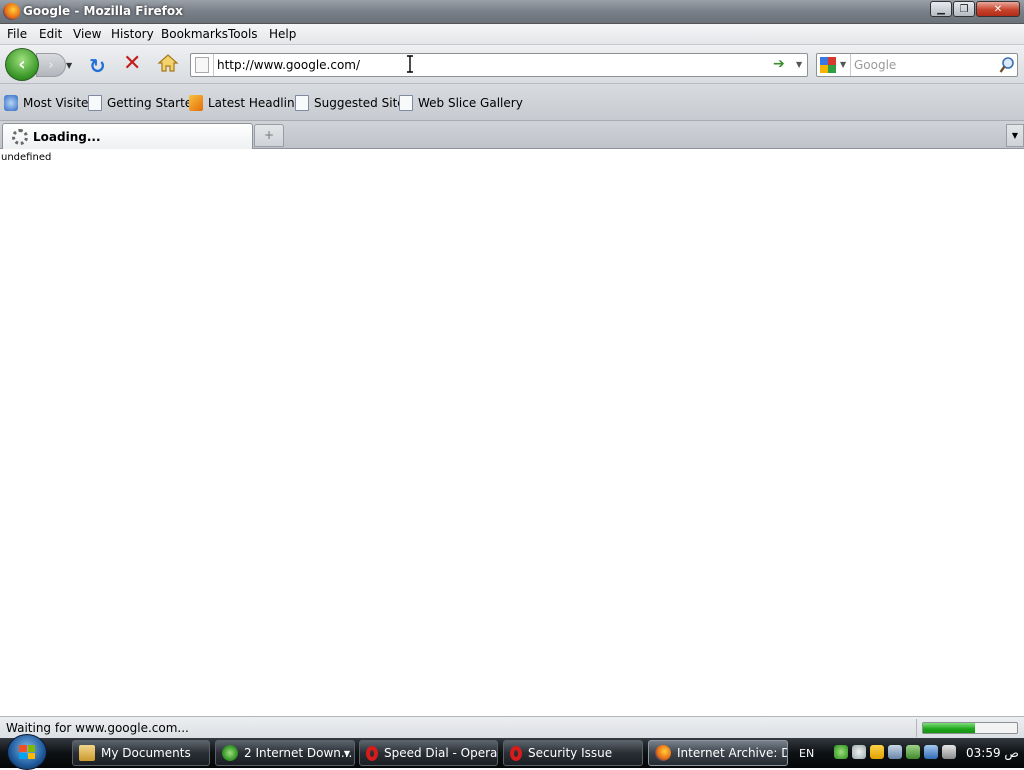 The height and width of the screenshot is (770, 1024). Describe the element at coordinates (346, 753) in the screenshot. I see `group-dropdown-icon: ▼` at that location.